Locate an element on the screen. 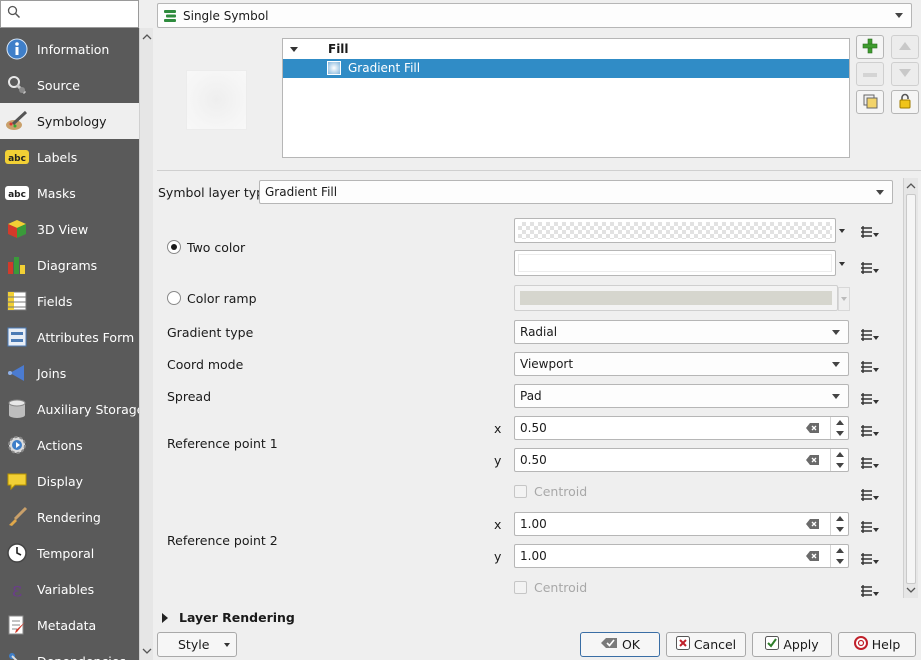  color1-dropdown is located at coordinates (842, 231).